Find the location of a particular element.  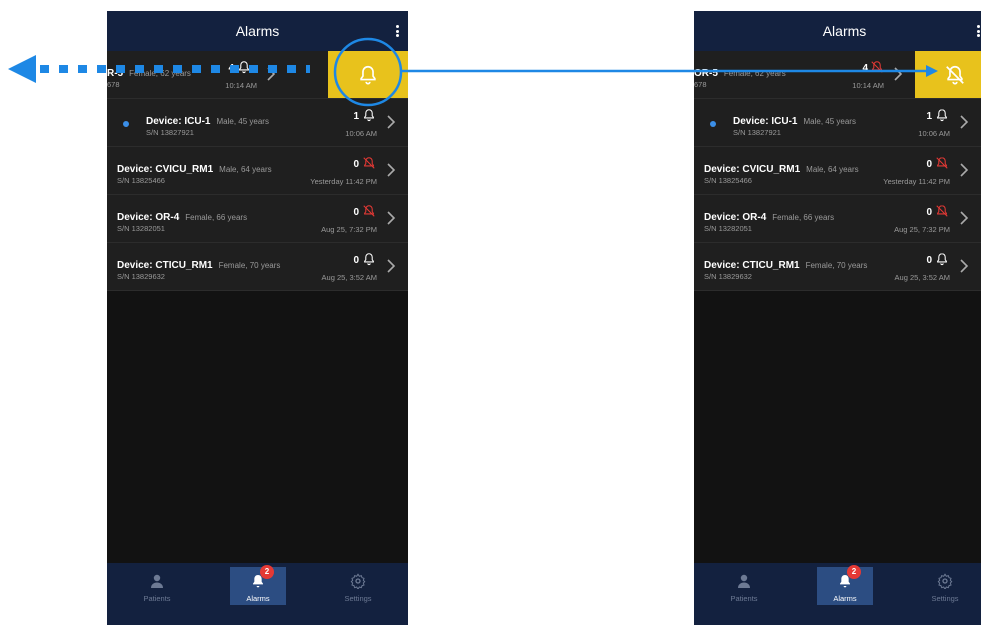

list-item-swiped-right: OR-5 Female, 62 years 678 4 10:14 AM is located at coordinates (837, 75).